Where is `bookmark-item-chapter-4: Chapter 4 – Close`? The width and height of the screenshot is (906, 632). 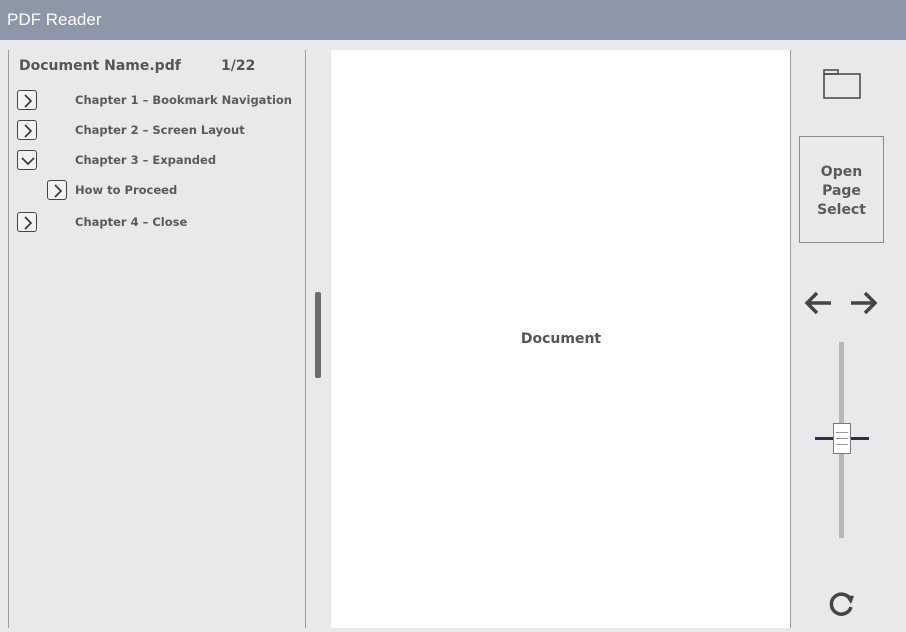
bookmark-item-chapter-4: Chapter 4 – Close is located at coordinates (160, 223).